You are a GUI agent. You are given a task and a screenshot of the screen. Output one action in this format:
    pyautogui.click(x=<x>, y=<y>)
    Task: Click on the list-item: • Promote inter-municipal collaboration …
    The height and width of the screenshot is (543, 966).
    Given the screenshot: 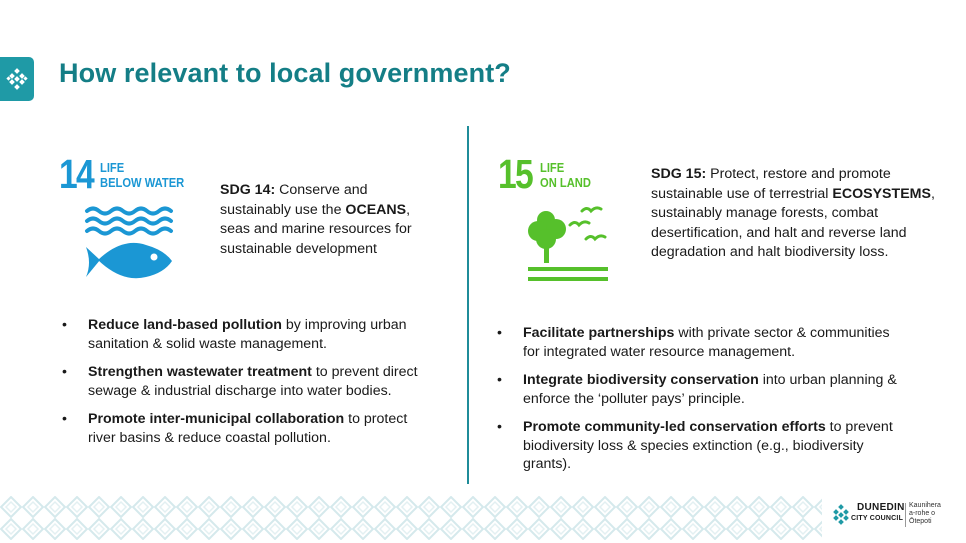 What is the action you would take?
    pyautogui.click(x=248, y=428)
    